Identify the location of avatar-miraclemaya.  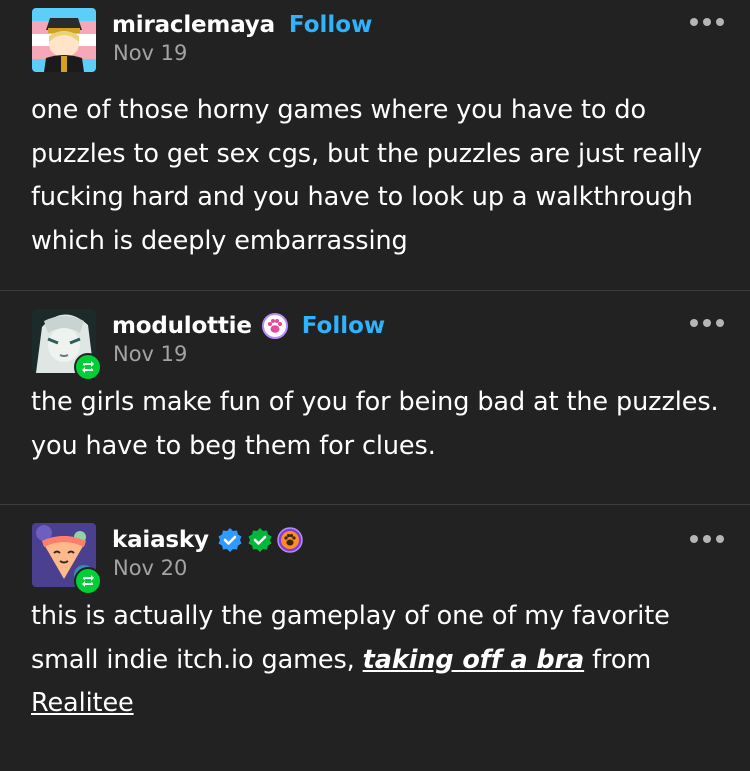
(64, 40).